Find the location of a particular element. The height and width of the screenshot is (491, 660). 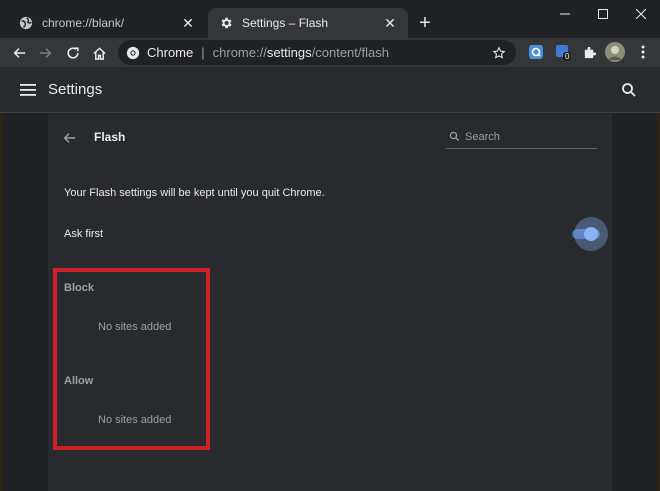

tab-blank: chrome://blank/ ✕ is located at coordinates (107, 23).